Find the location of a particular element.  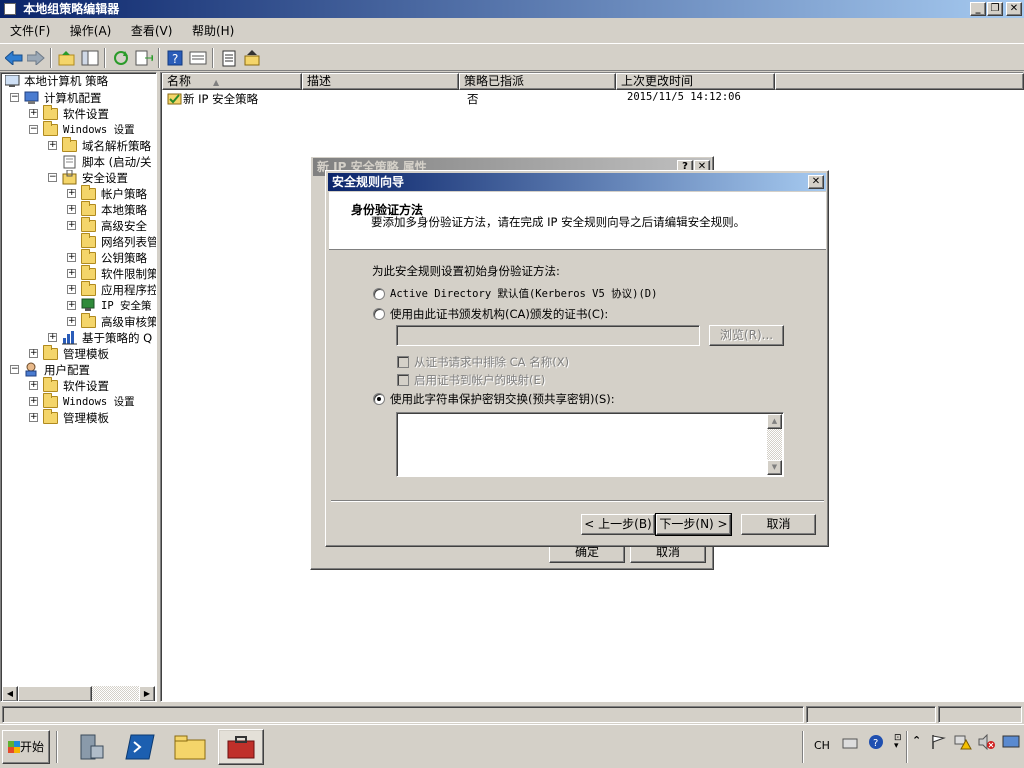

radio-active-directory is located at coordinates (379, 294).